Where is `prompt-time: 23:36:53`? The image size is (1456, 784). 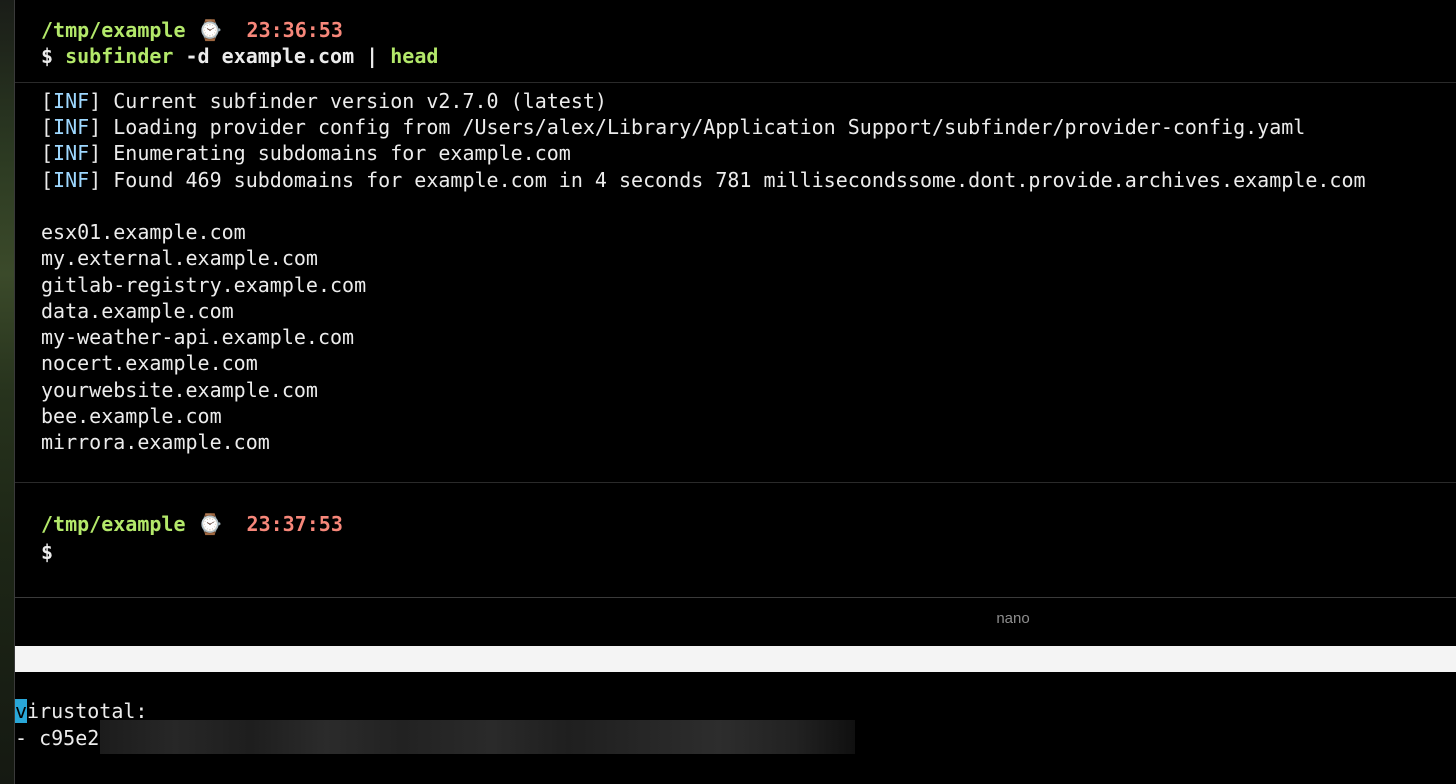
prompt-time: 23:36:53 is located at coordinates (294, 30).